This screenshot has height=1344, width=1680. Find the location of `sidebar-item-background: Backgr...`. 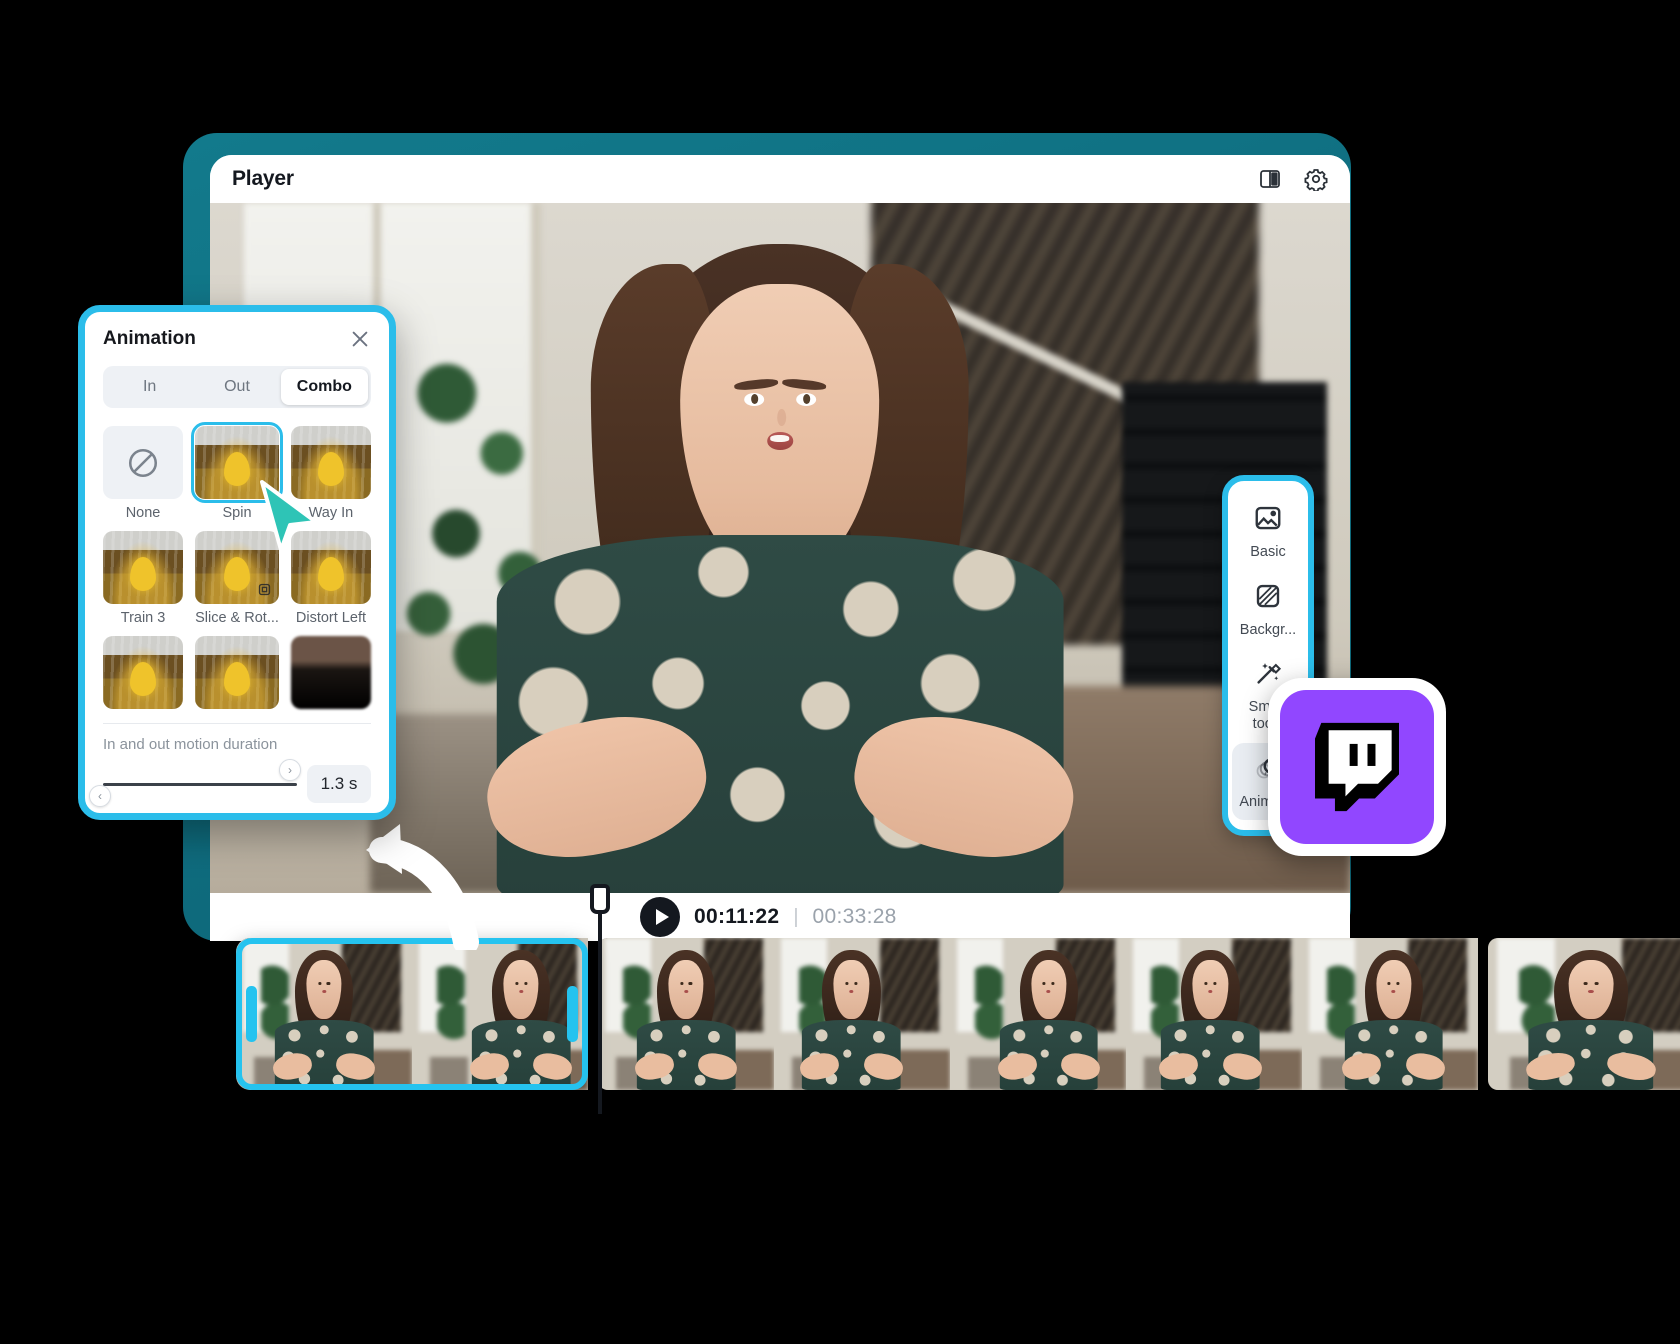

sidebar-item-background: Backgr... is located at coordinates (1268, 610).